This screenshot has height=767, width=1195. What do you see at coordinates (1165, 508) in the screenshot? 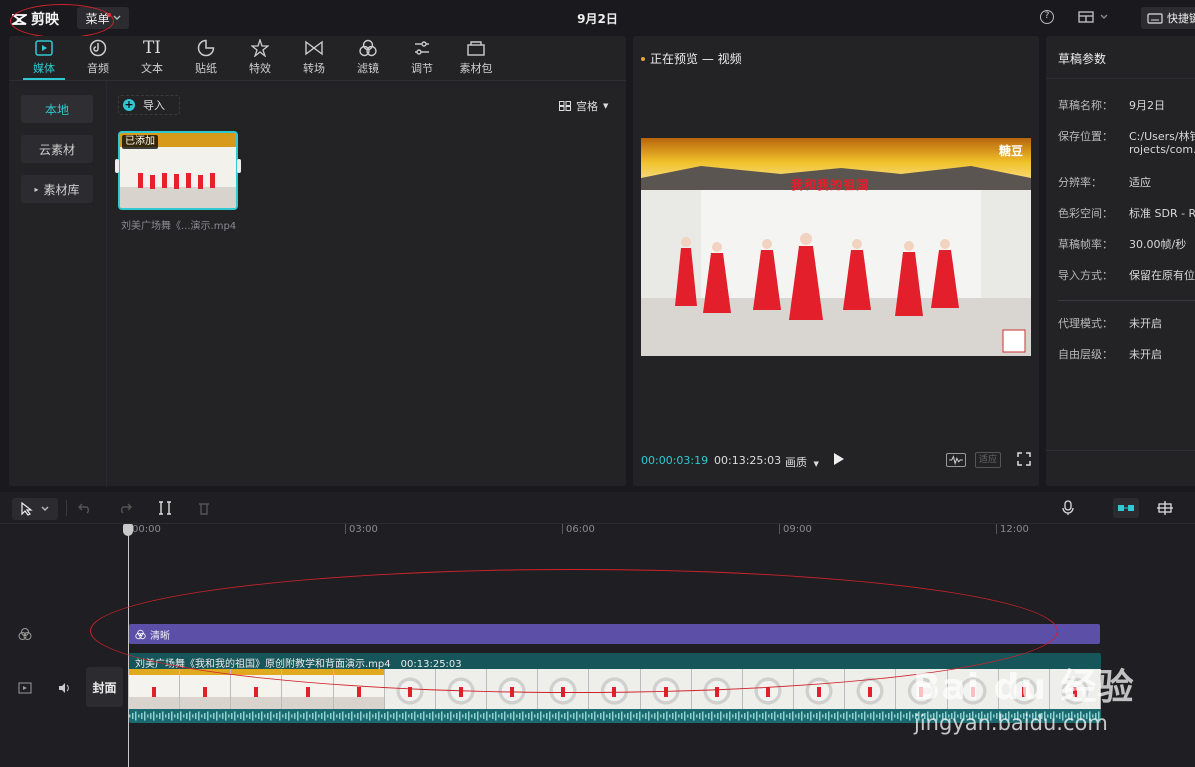
I see `preview-axis-icon` at bounding box center [1165, 508].